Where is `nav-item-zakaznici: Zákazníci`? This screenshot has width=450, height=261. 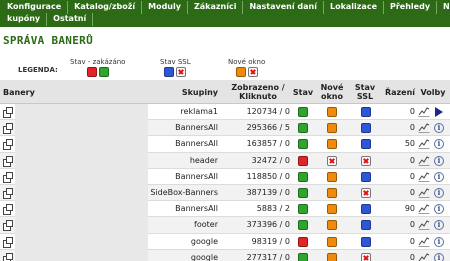 nav-item-zakaznici: Zákazníci is located at coordinates (216, 7).